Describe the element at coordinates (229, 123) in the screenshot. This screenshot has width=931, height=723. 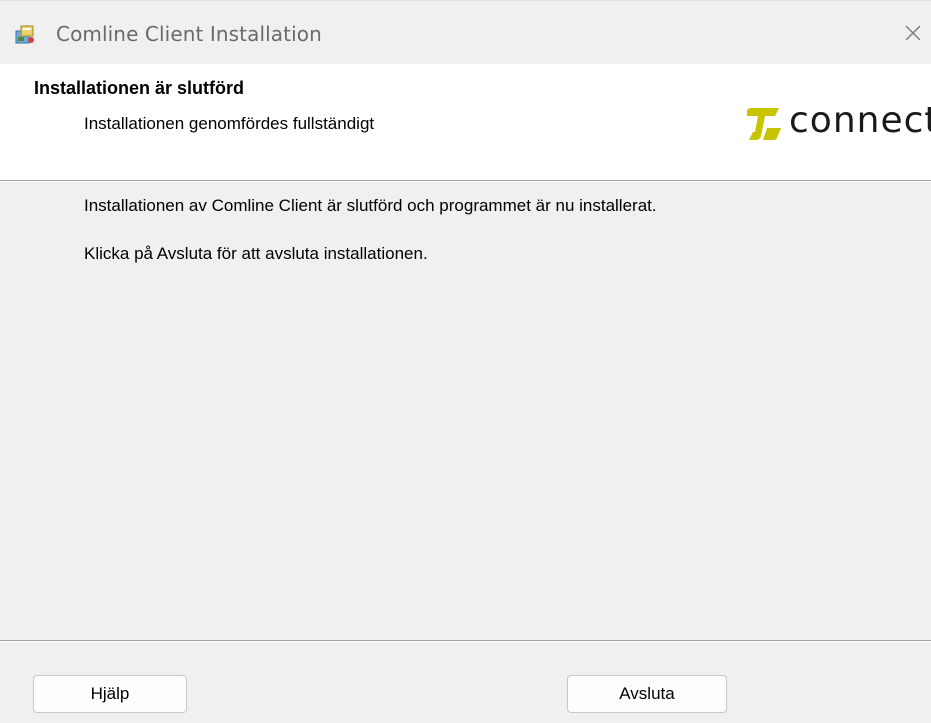
I see `page-subheading: Installationen genomfördes fullständigt` at that location.